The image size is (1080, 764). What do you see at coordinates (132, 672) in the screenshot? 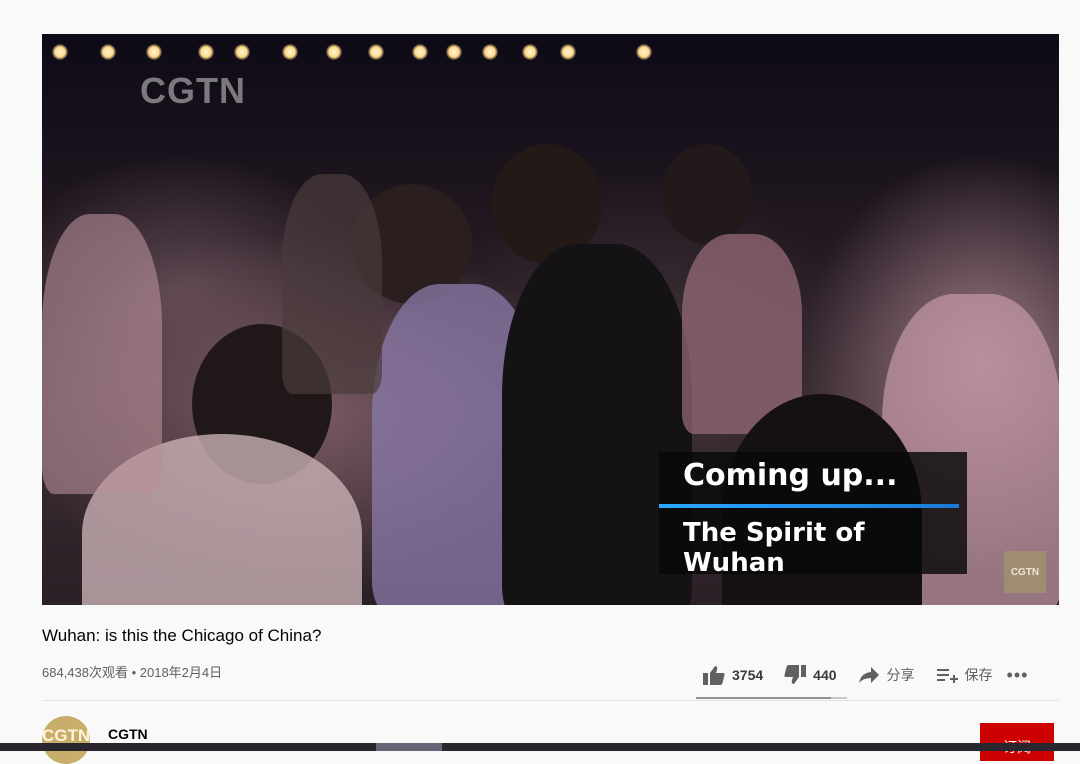
I see `view-count-date: 684,438次观看 • 2018年2月4日` at bounding box center [132, 672].